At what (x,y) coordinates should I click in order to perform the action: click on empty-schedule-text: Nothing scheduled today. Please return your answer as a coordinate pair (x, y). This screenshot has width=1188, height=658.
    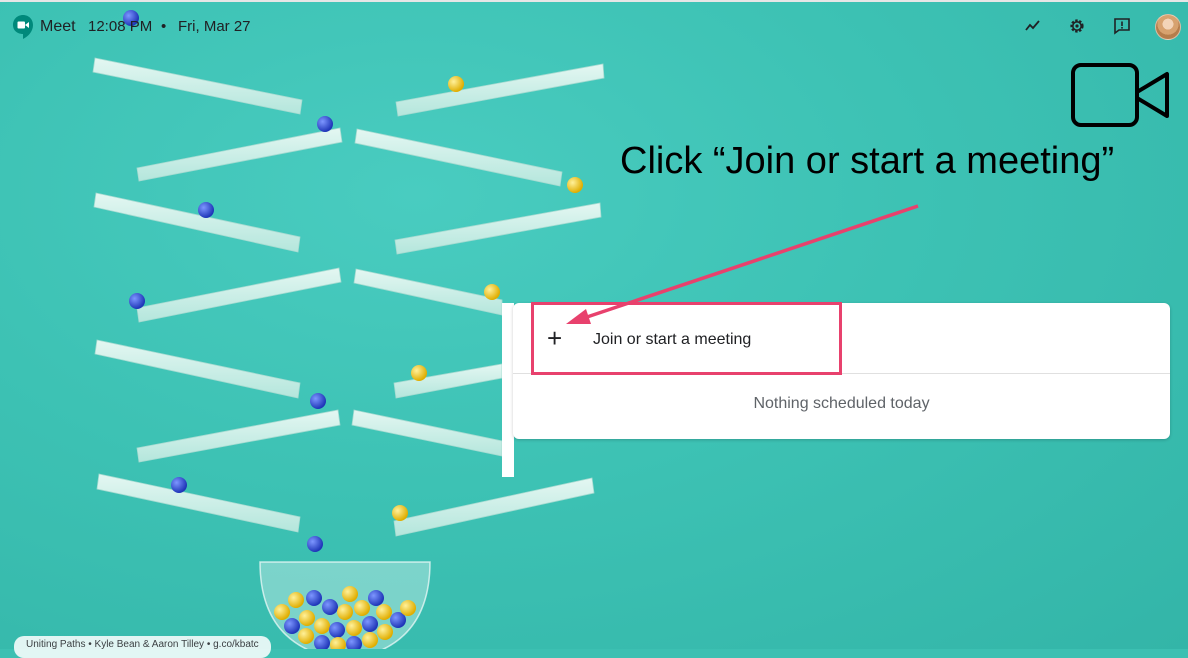
    Looking at the image, I should click on (841, 403).